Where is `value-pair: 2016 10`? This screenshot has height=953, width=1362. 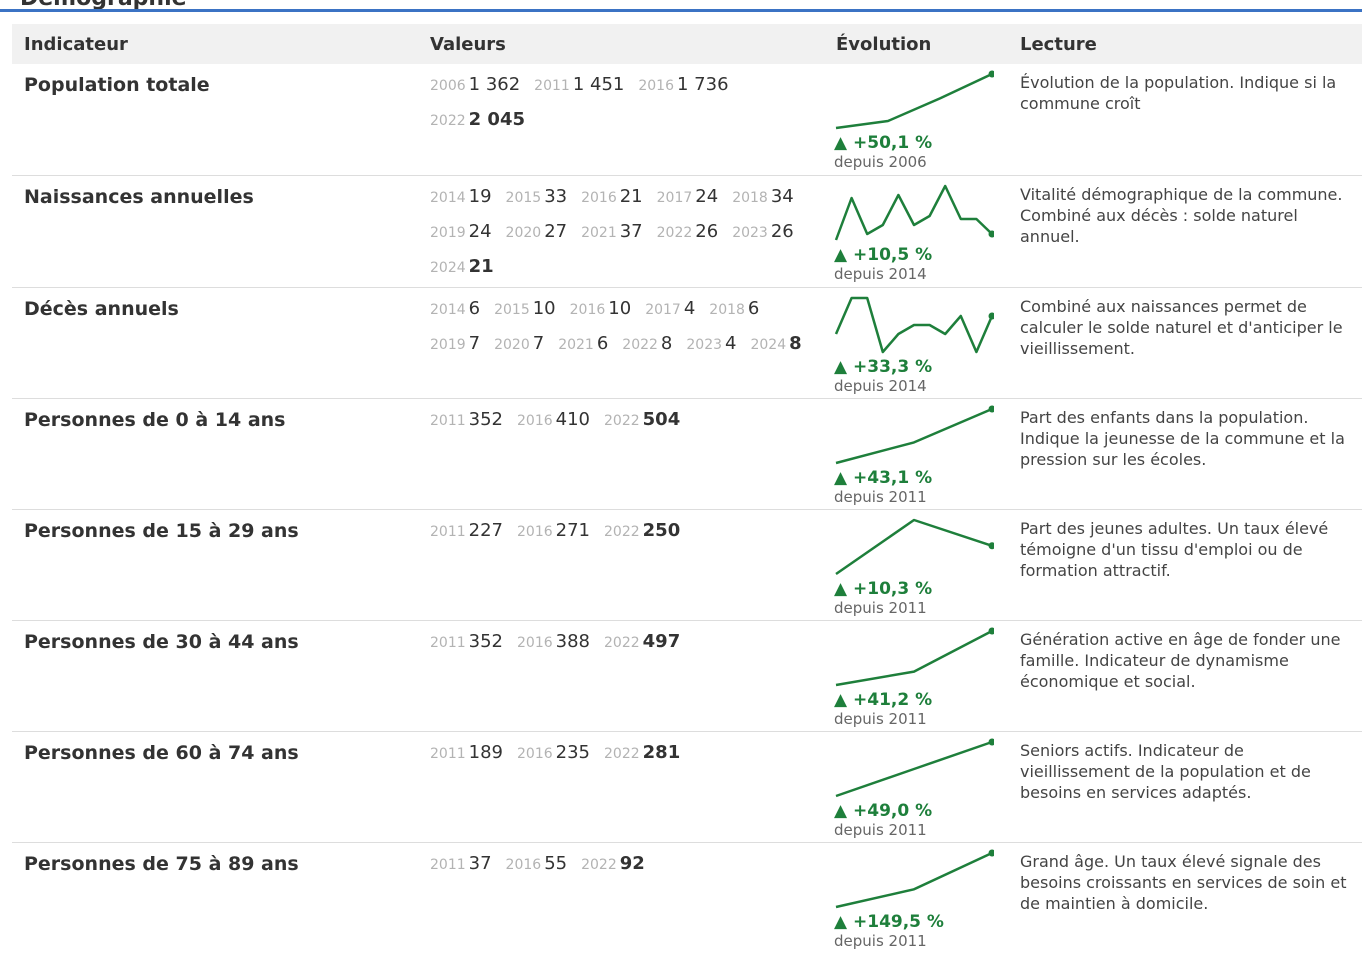
value-pair: 2016 10 is located at coordinates (601, 311).